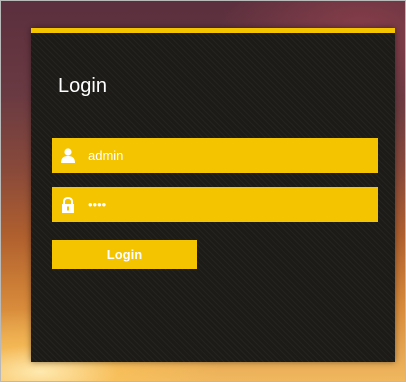 Image resolution: width=406 pixels, height=382 pixels. I want to click on password-field, so click(215, 204).